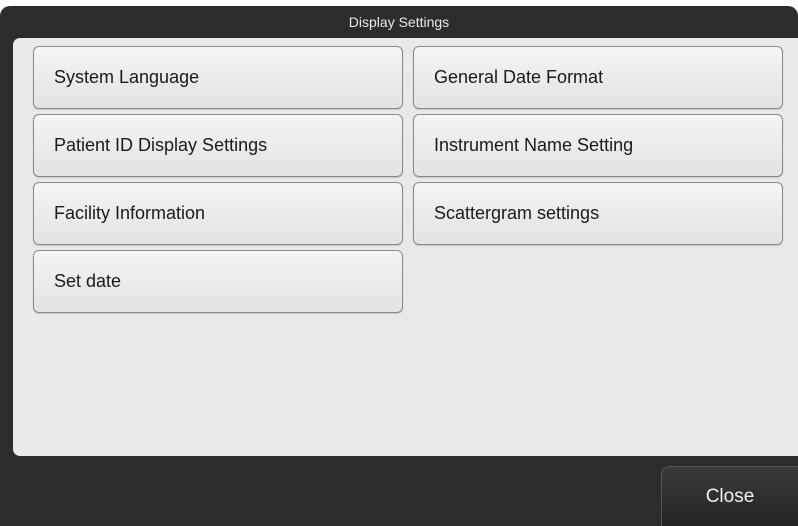 Image resolution: width=798 pixels, height=526 pixels. I want to click on patient-id-display-settings-button: Patient ID Display Settings, so click(218, 145).